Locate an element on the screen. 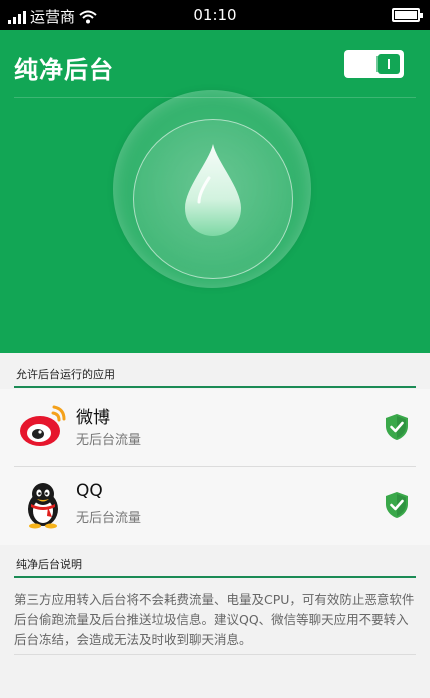 This screenshot has width=430, height=698. app-row-weibo: 微博 无后台流量 is located at coordinates (215, 428).